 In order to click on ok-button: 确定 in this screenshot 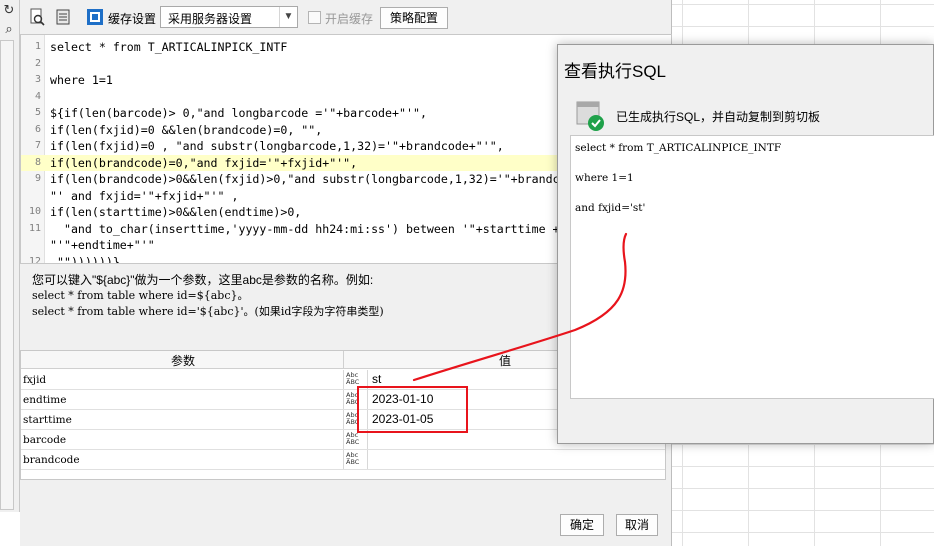, I will do `click(582, 525)`.